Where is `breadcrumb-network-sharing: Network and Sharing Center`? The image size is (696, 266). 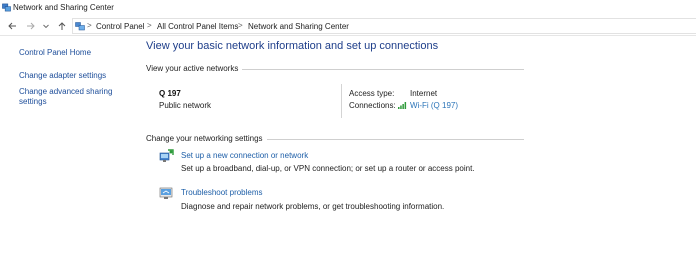 breadcrumb-network-sharing: Network and Sharing Center is located at coordinates (298, 26).